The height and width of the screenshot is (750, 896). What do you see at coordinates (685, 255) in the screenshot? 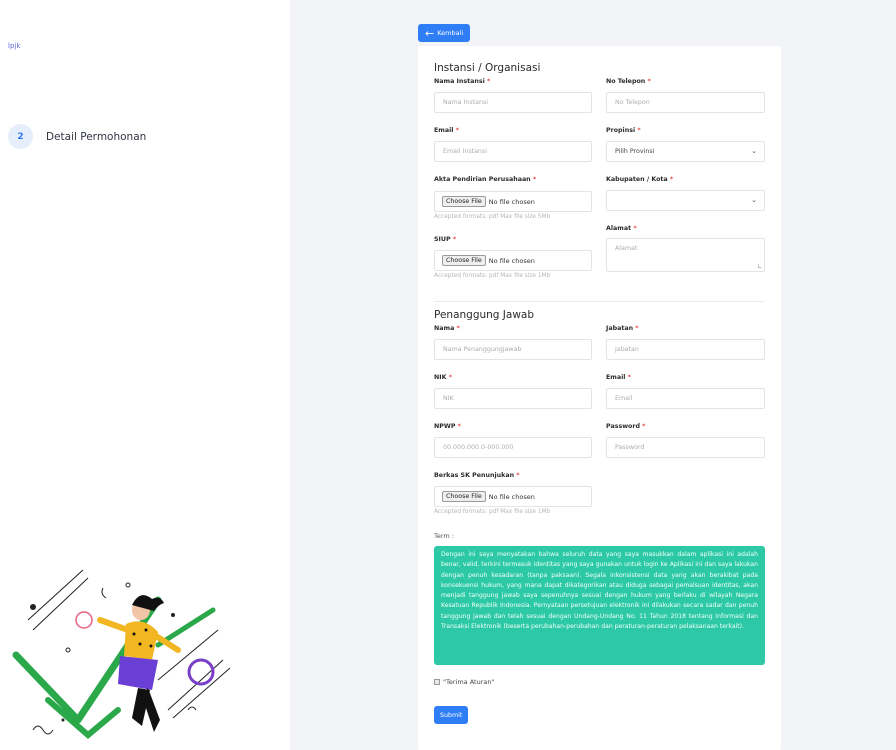
I see `alamat-textarea: Alamat ∟` at bounding box center [685, 255].